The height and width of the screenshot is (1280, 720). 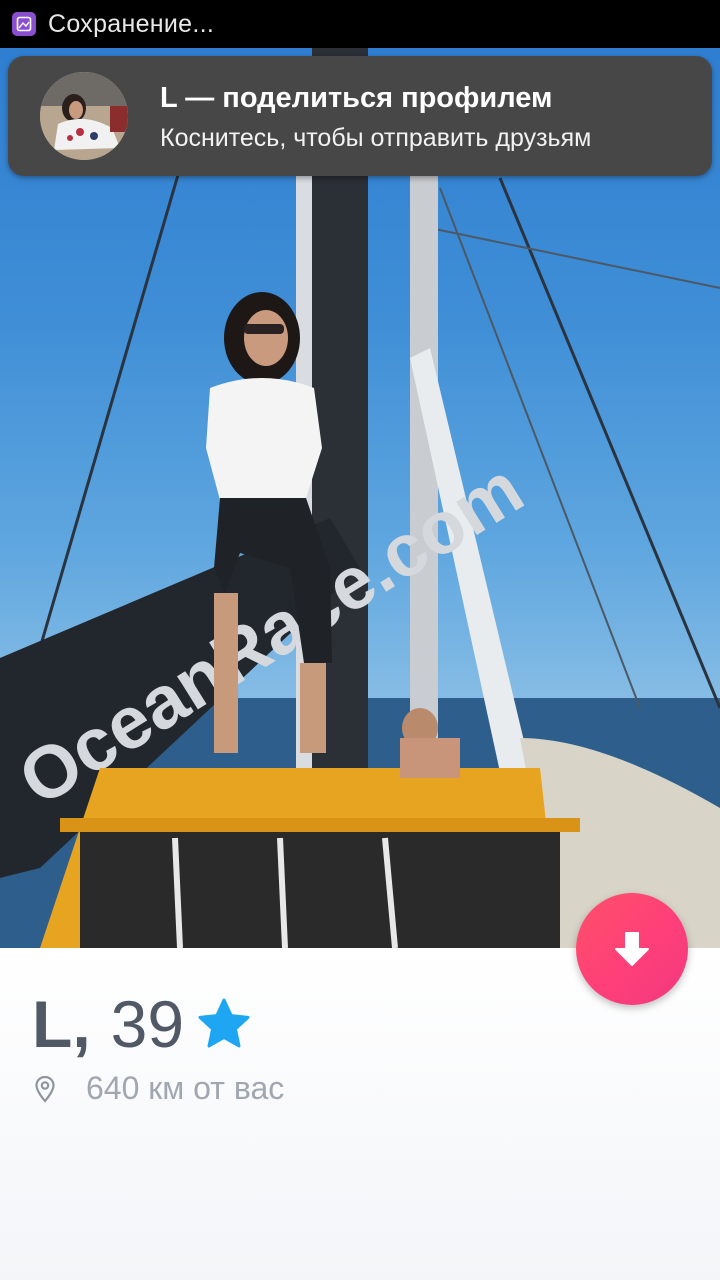 What do you see at coordinates (376, 138) in the screenshot?
I see `notification-subtitle: Коснитесь, чтобы отправить друзьям` at bounding box center [376, 138].